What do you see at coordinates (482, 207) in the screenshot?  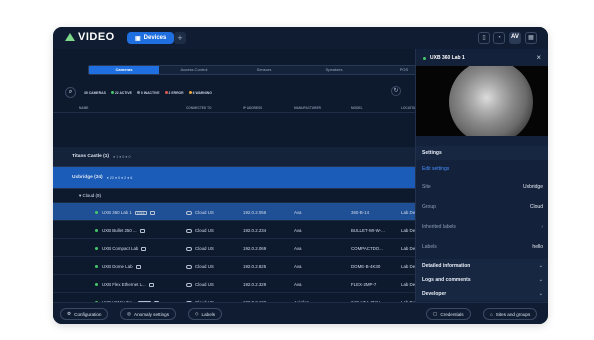 I see `group-row: Group Cloud` at bounding box center [482, 207].